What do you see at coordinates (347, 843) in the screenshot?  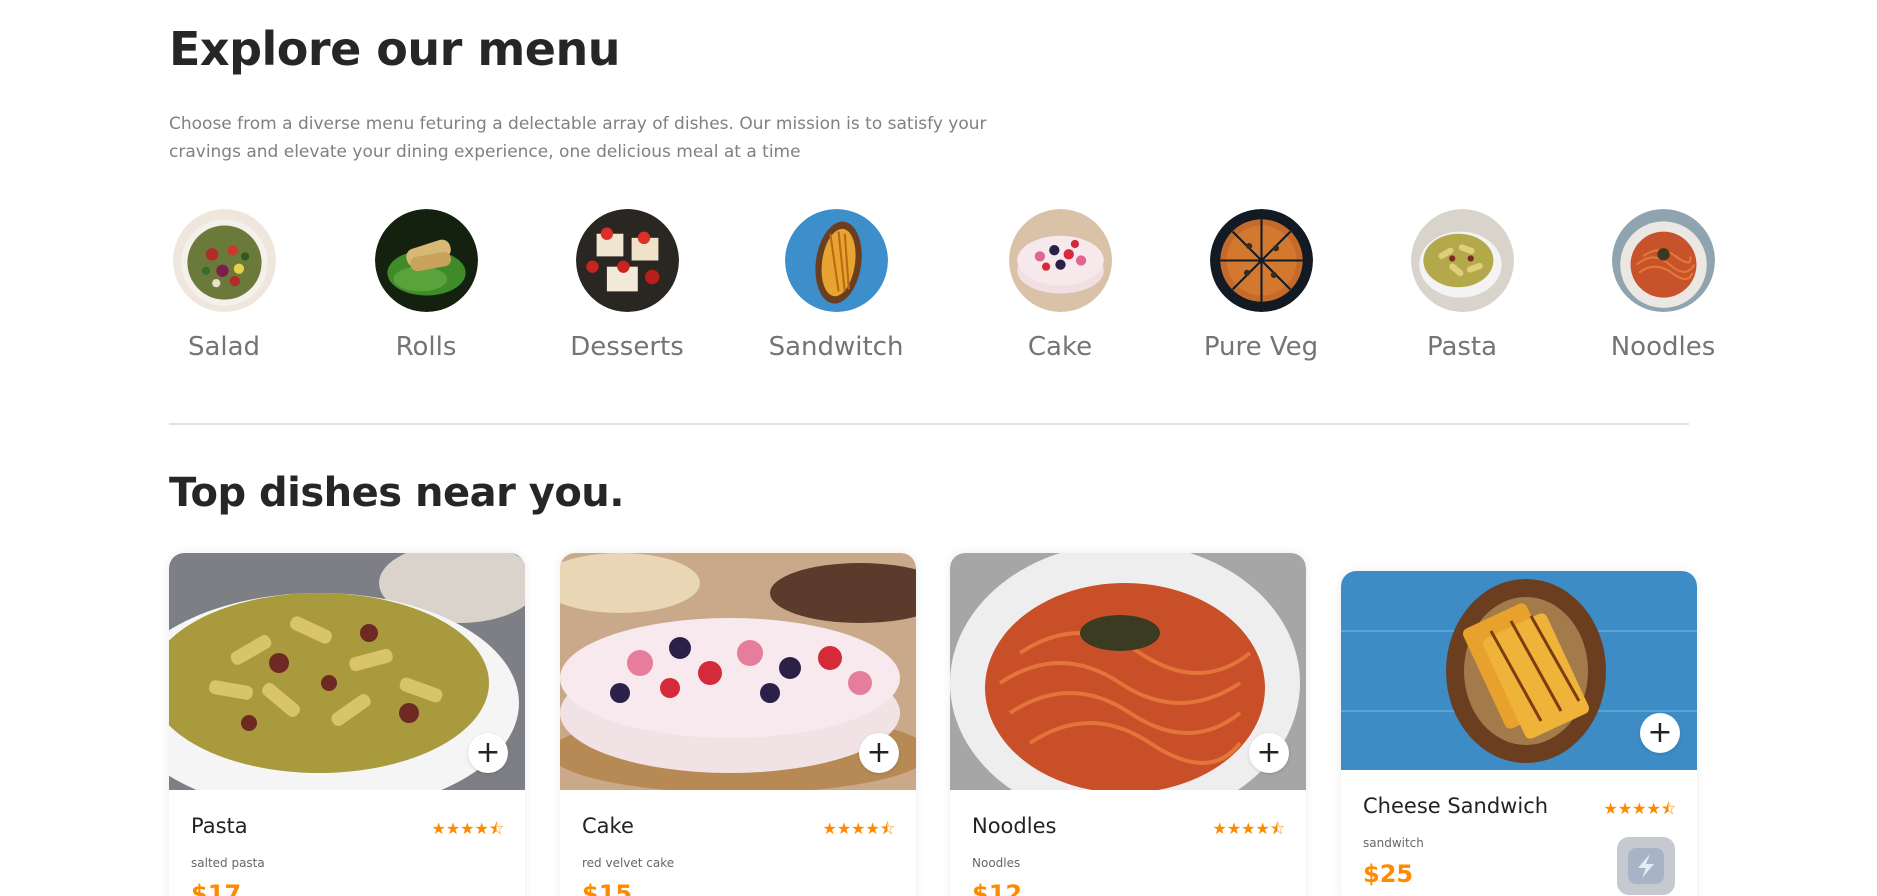 I see `food-info: Pasta ★★★★⯪ salted pasta $17` at bounding box center [347, 843].